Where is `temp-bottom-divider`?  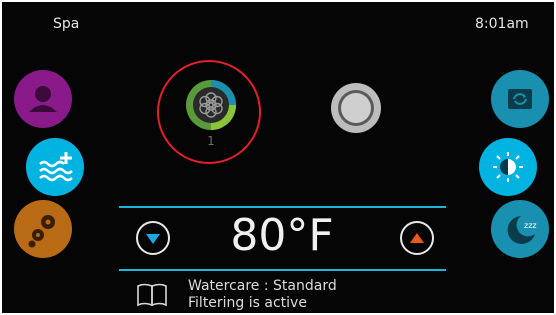
temp-bottom-divider is located at coordinates (282, 270).